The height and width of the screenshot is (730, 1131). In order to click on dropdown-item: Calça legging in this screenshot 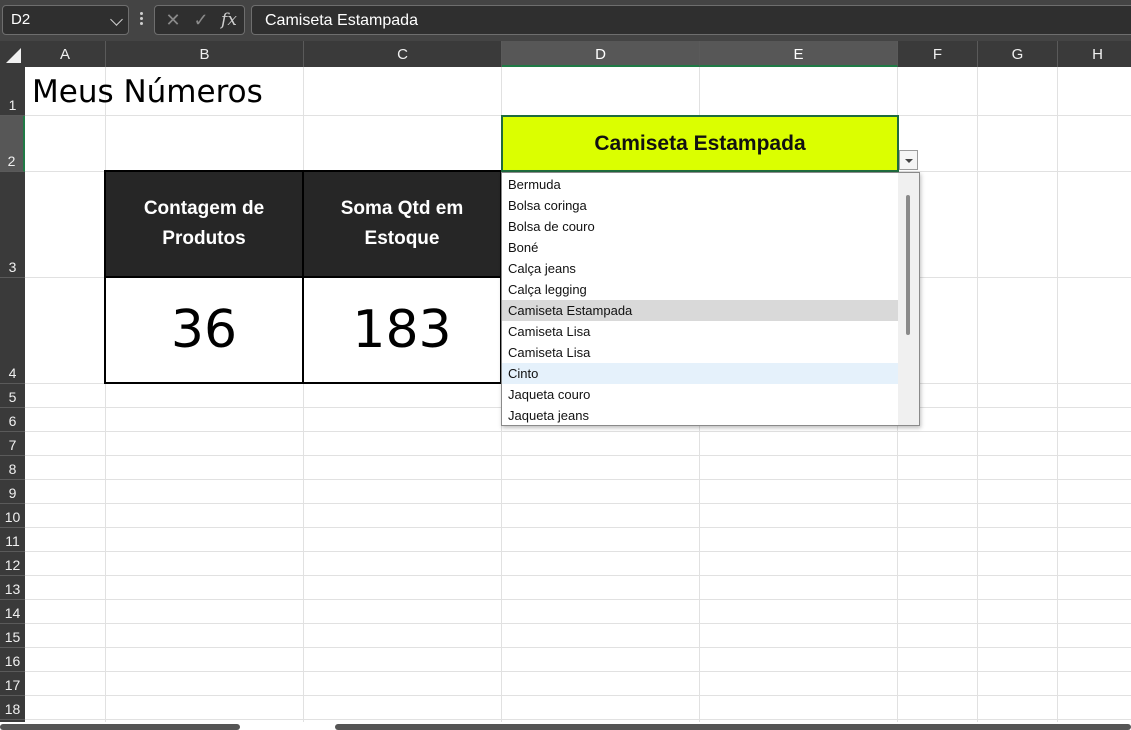, I will do `click(700, 289)`.